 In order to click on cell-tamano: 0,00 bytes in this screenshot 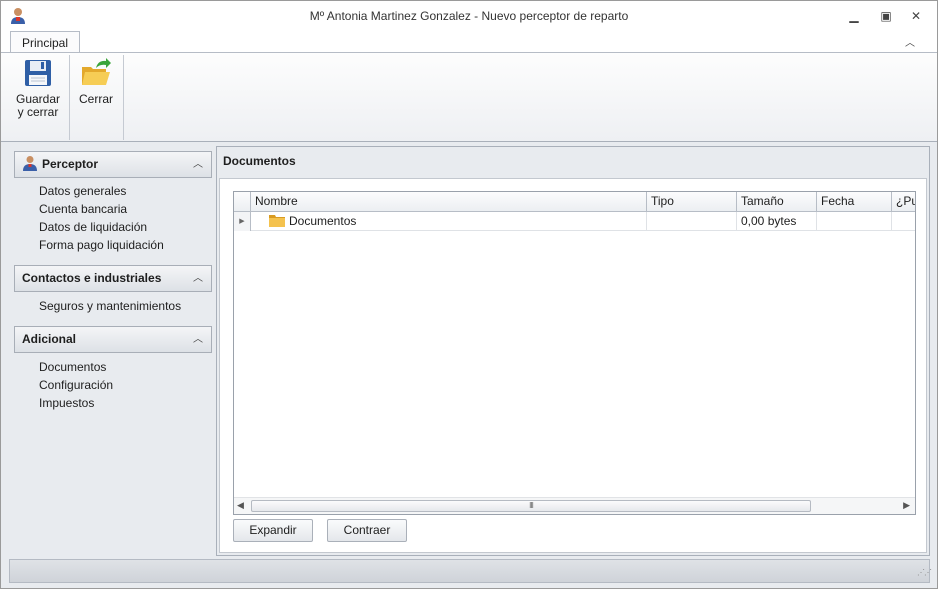, I will do `click(777, 221)`.